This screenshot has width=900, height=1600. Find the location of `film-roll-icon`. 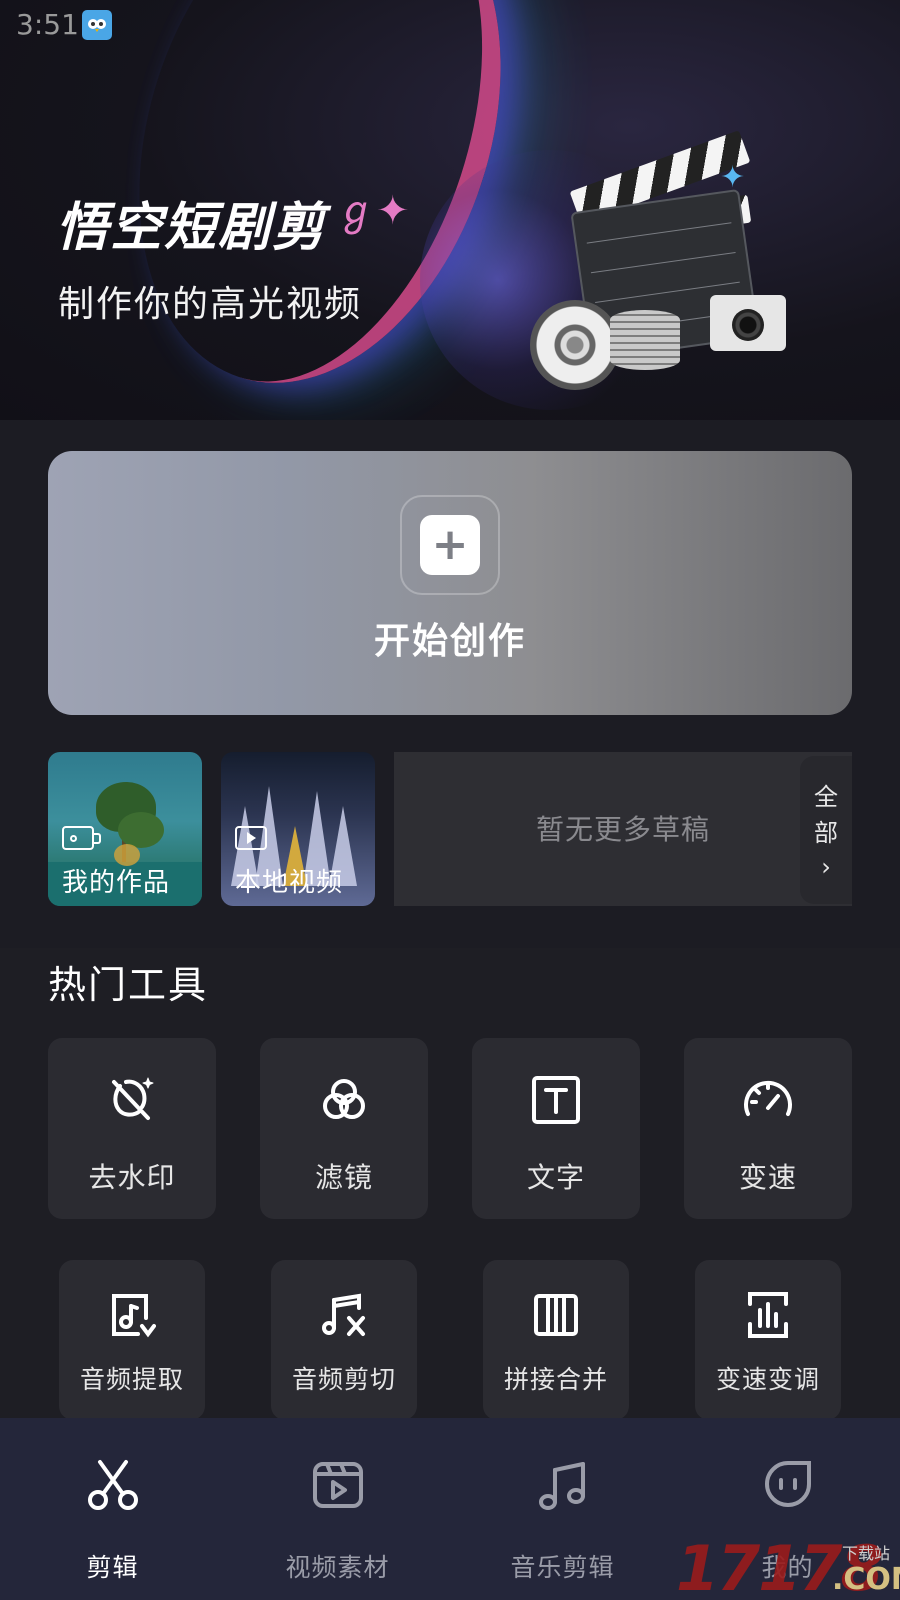

film-roll-icon is located at coordinates (645, 340).